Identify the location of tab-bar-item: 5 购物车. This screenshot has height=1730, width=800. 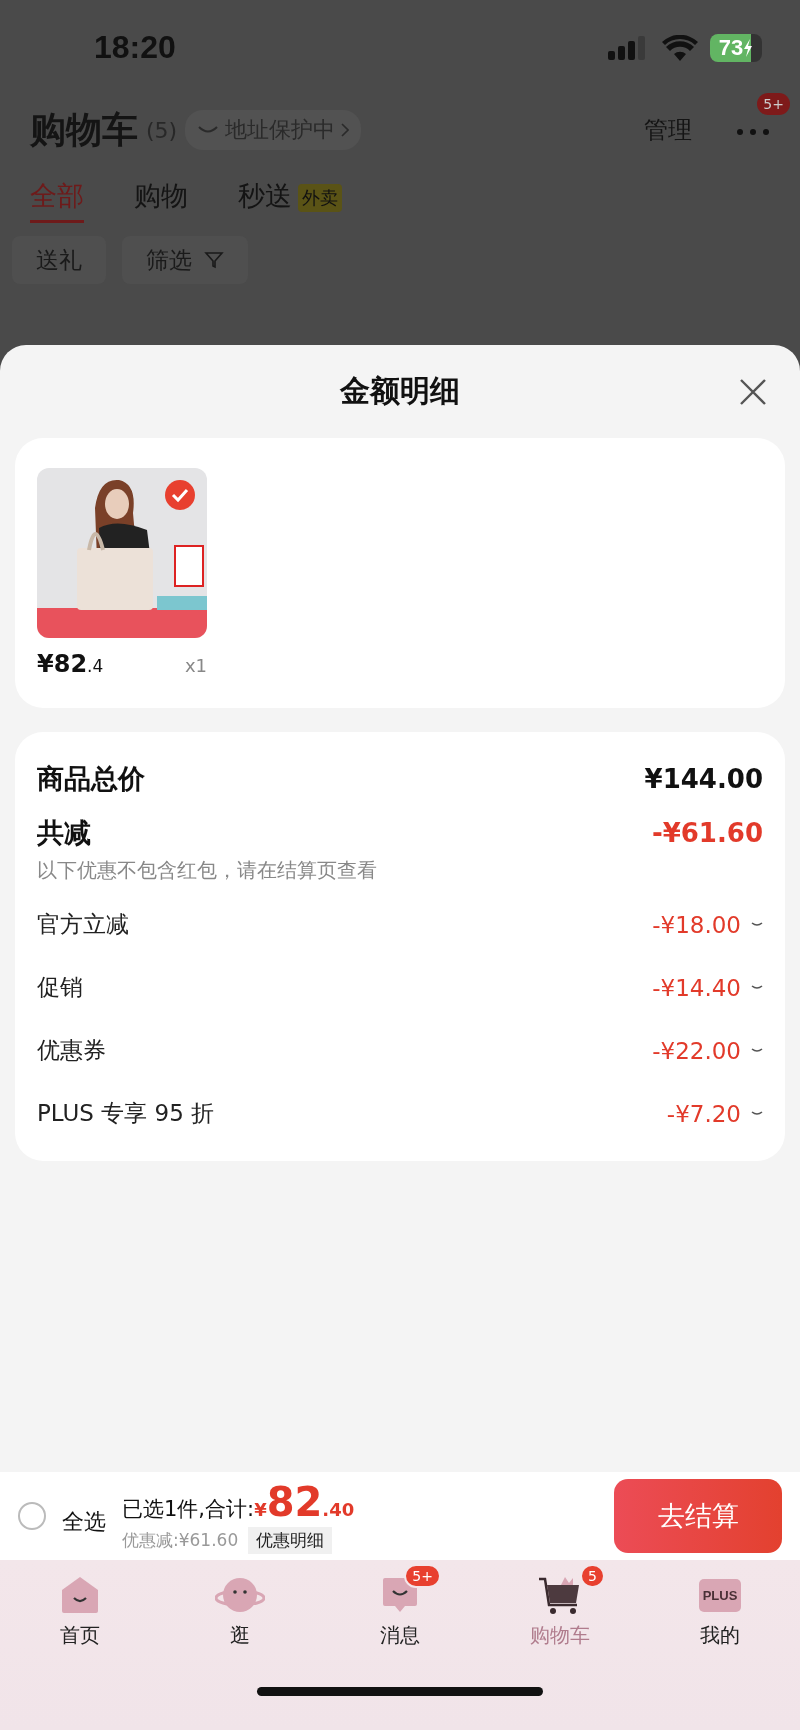
(560, 1606).